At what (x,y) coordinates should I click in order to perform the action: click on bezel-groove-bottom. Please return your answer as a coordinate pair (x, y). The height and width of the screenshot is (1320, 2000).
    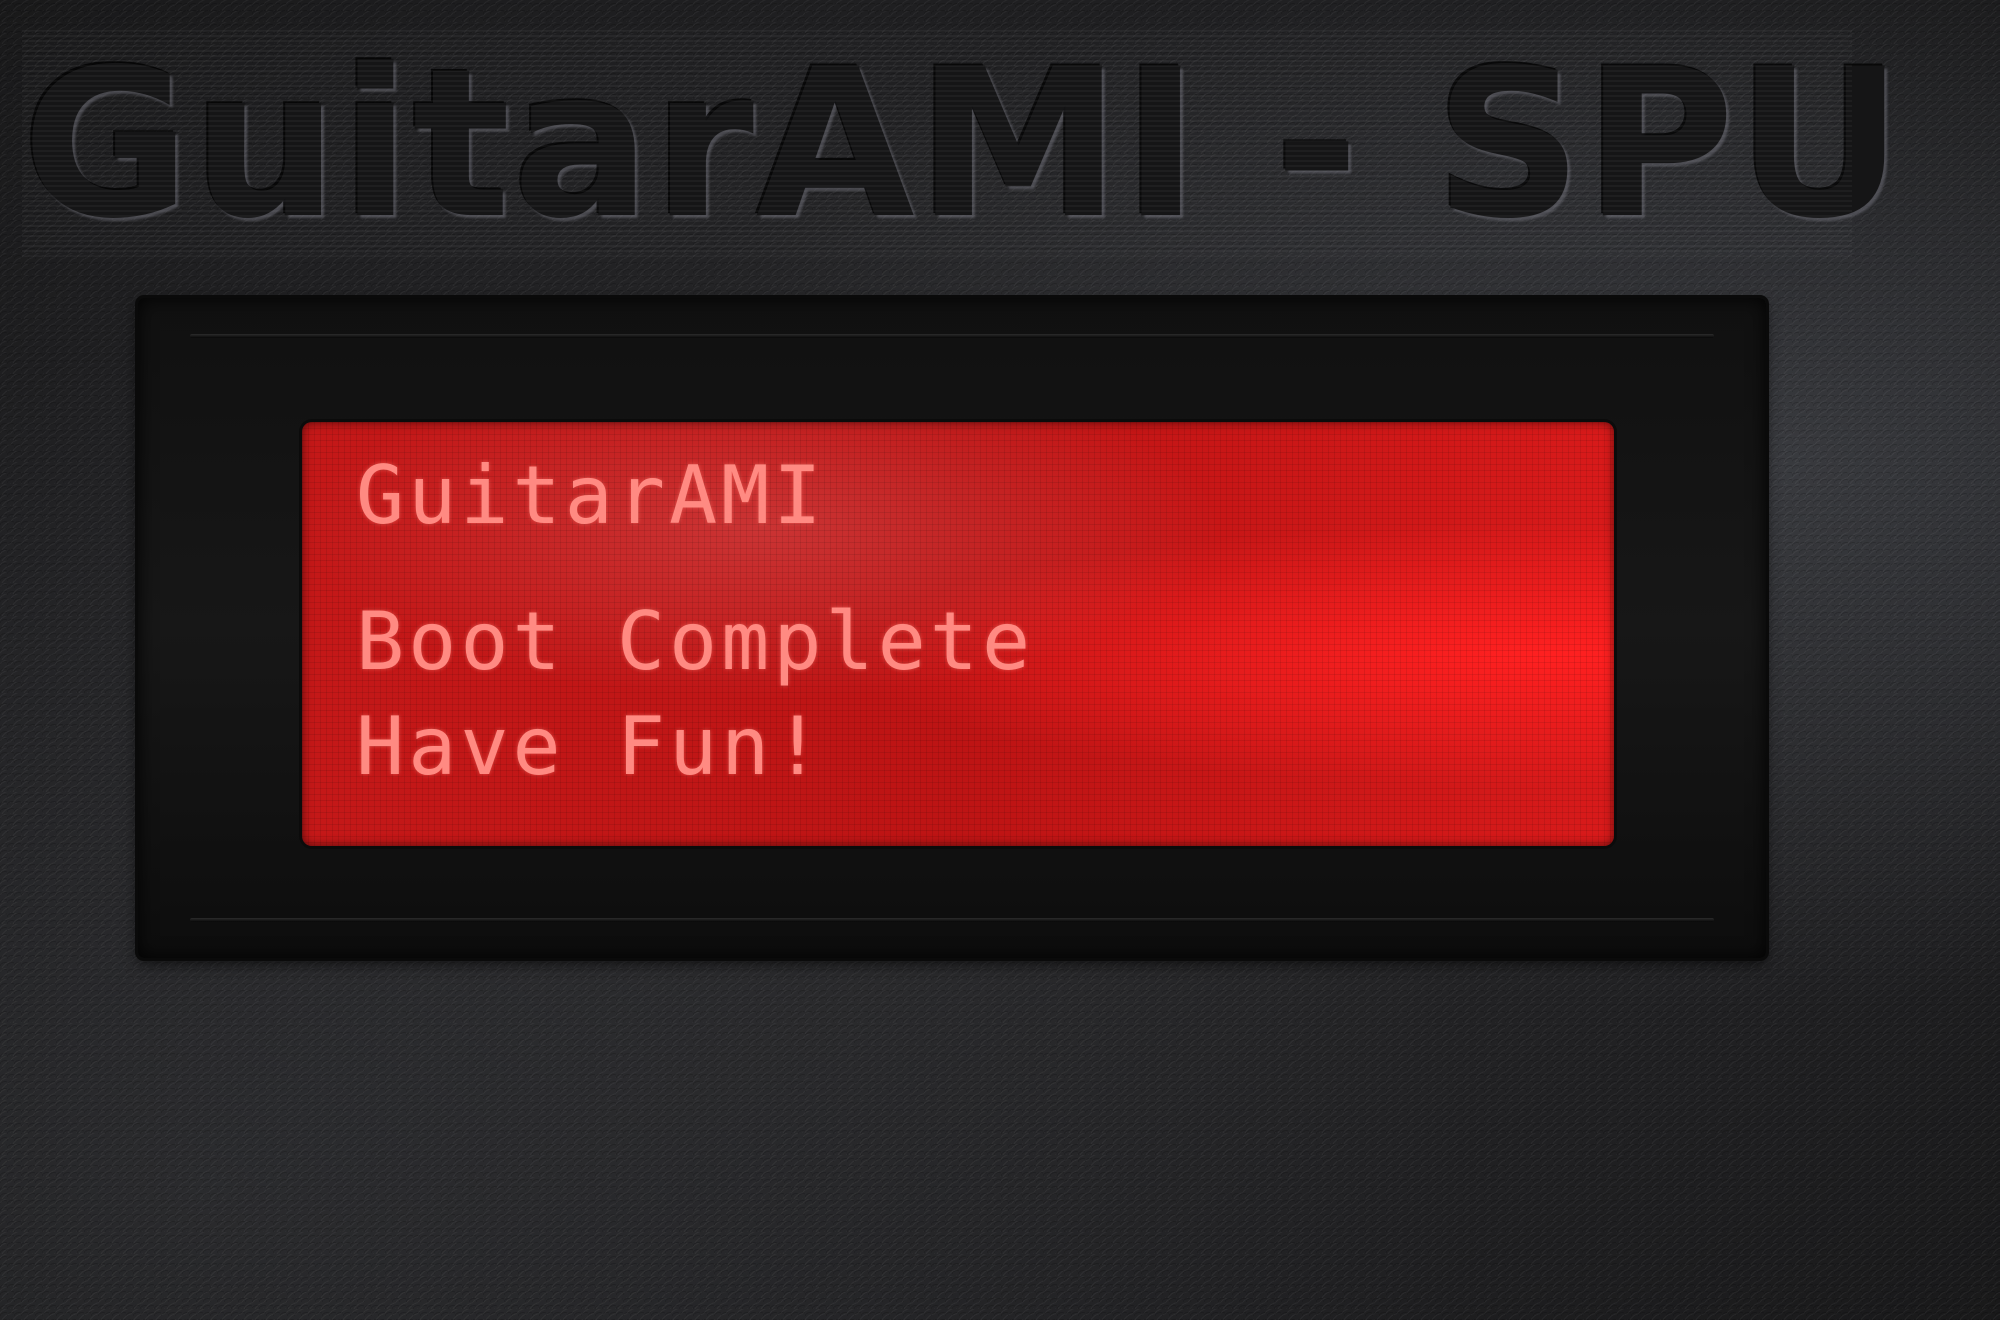
    Looking at the image, I should click on (952, 920).